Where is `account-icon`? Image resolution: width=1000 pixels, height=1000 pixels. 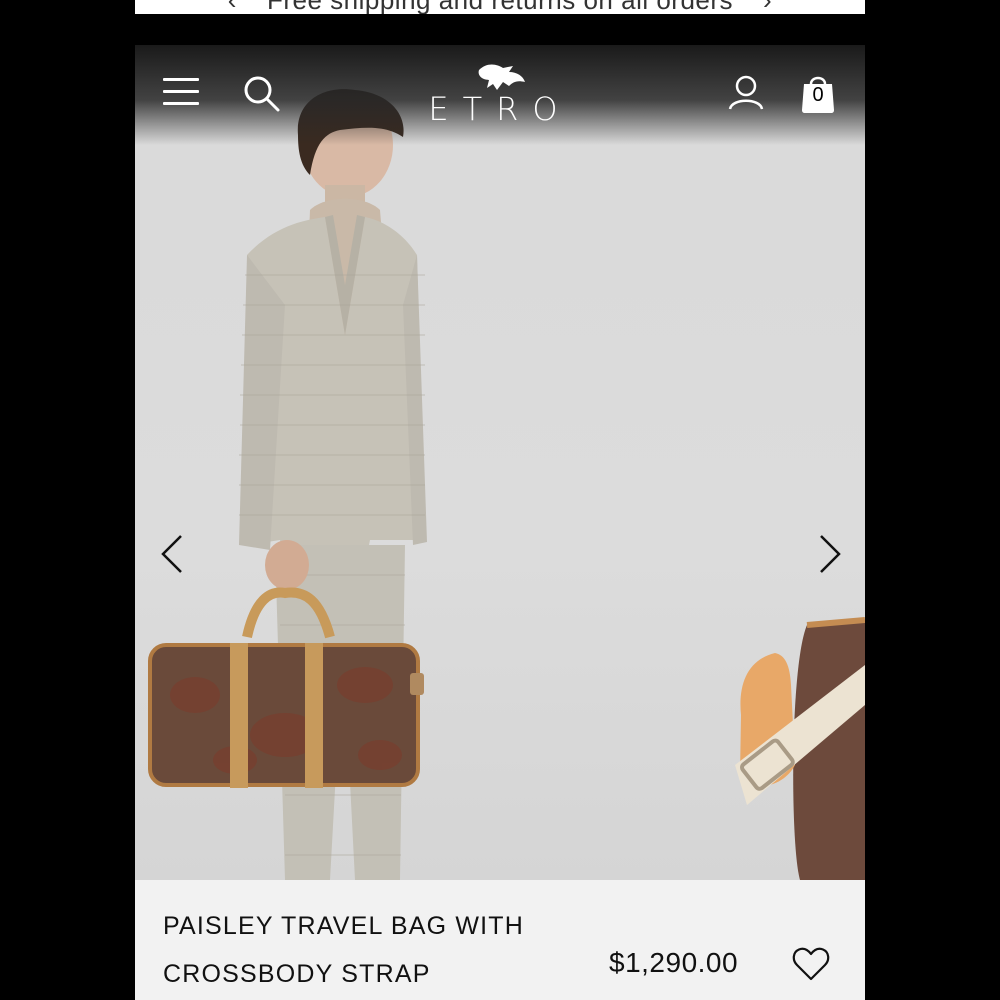
account-icon is located at coordinates (746, 93).